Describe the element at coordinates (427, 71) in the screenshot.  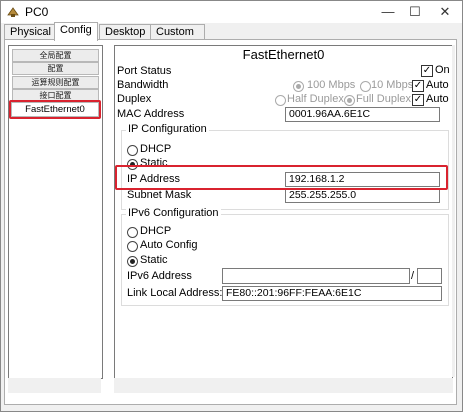
I see `port-status-checkbox: ✓` at that location.